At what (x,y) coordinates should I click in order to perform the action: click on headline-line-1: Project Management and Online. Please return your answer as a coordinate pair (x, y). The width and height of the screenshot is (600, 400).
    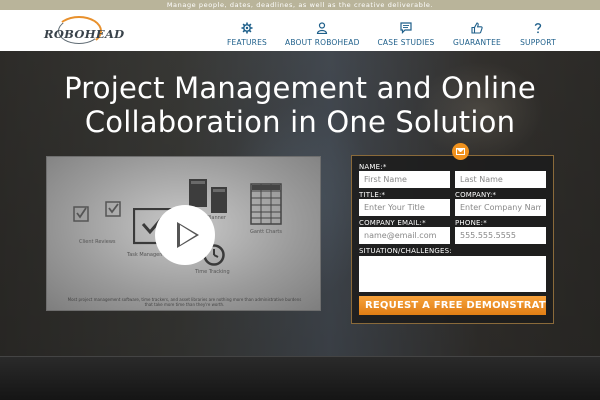
    Looking at the image, I should click on (300, 88).